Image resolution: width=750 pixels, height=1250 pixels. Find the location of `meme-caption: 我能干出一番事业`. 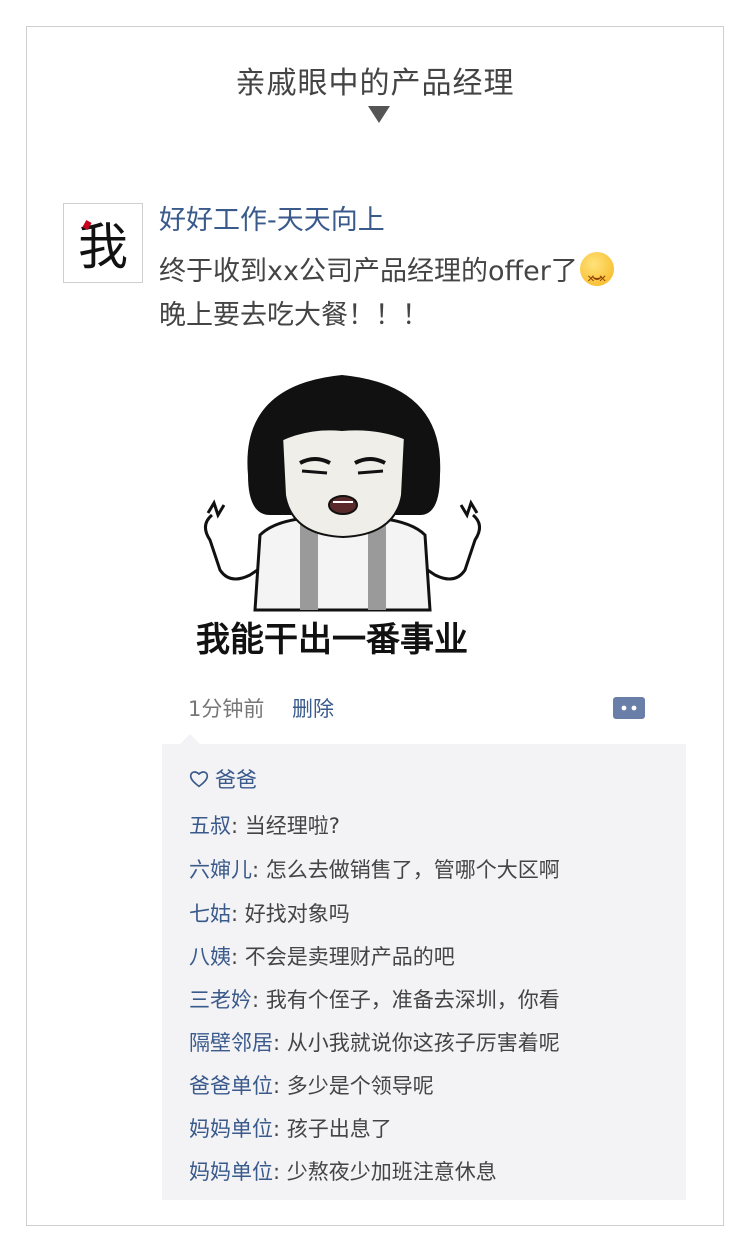

meme-caption: 我能干出一番事业 is located at coordinates (332, 640).